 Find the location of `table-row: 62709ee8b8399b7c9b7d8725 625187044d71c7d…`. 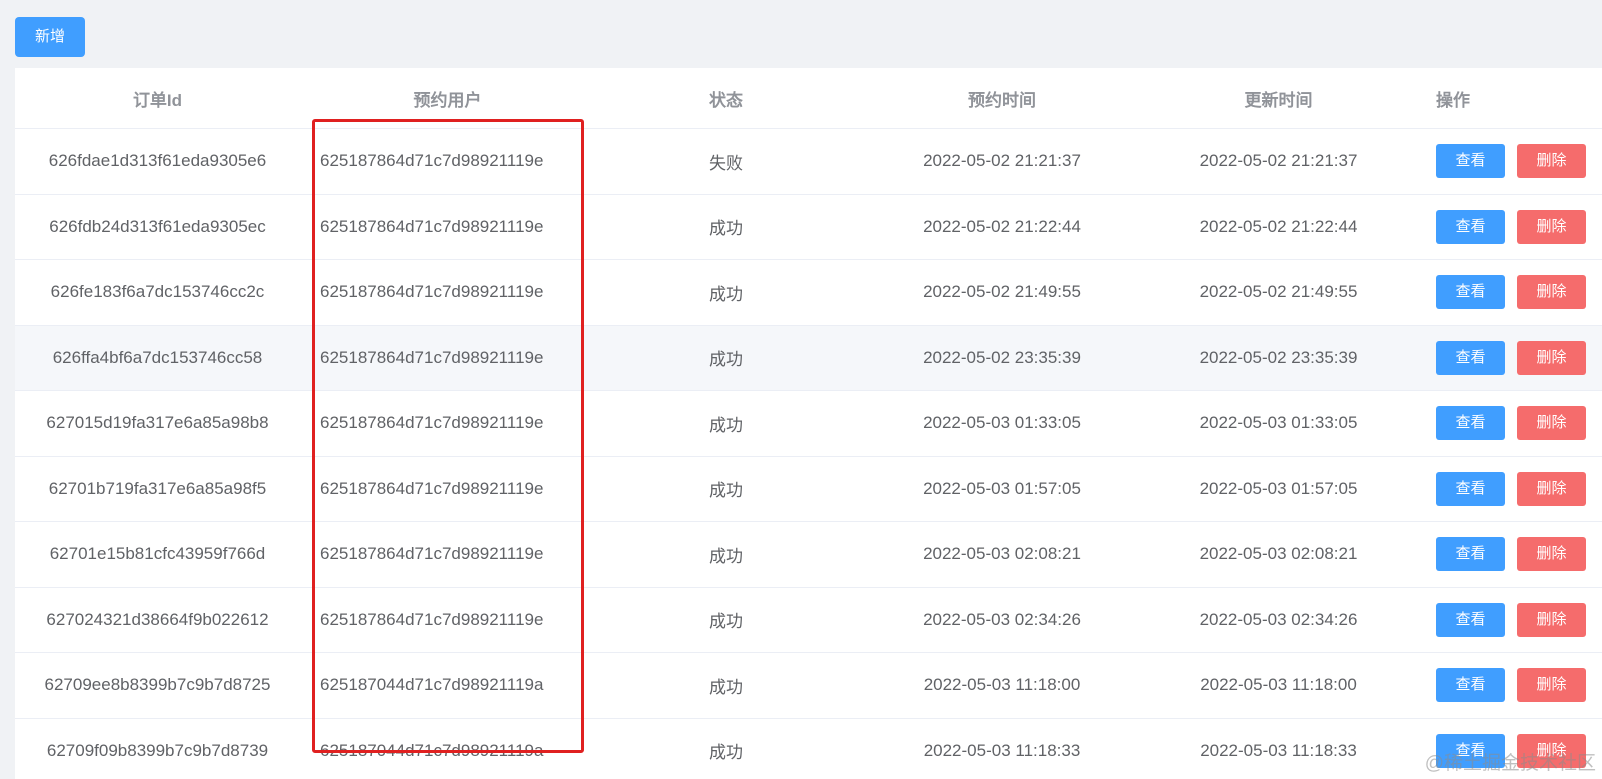

table-row: 62709ee8b8399b7c9b7d8725 625187044d71c7d… is located at coordinates (808, 686).